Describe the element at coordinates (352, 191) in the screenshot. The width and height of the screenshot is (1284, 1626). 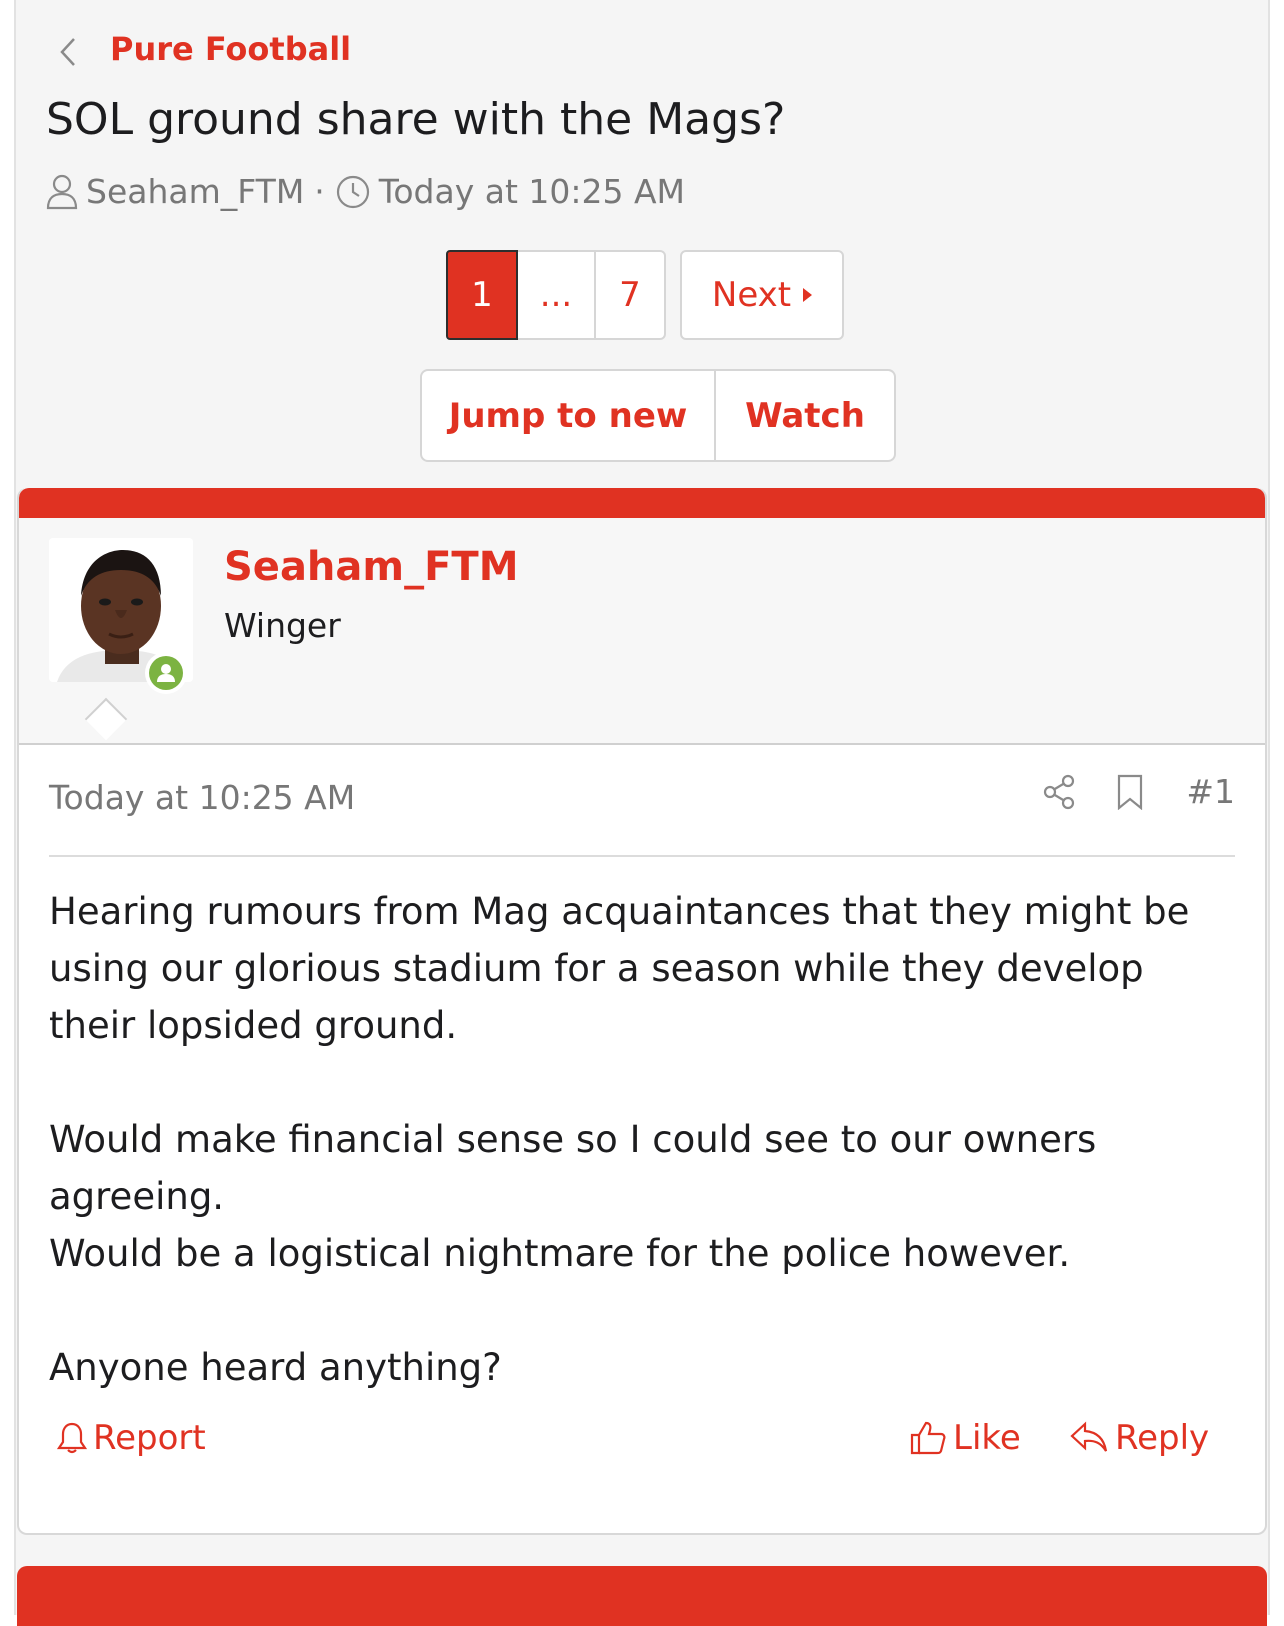
I see `clock-icon` at that location.